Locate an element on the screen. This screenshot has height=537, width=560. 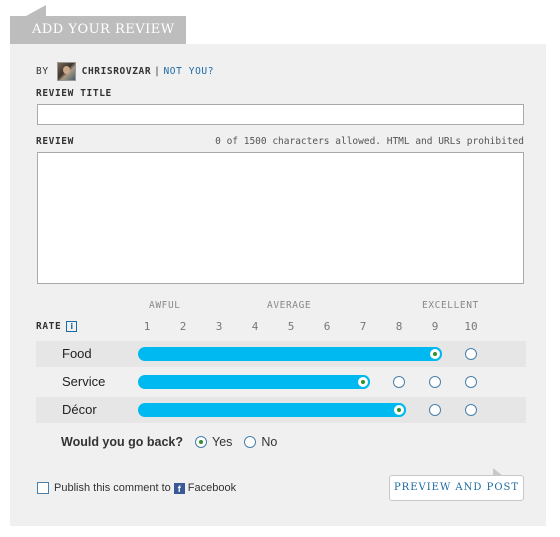
scale-average-label: AVERAGE is located at coordinates (289, 305).